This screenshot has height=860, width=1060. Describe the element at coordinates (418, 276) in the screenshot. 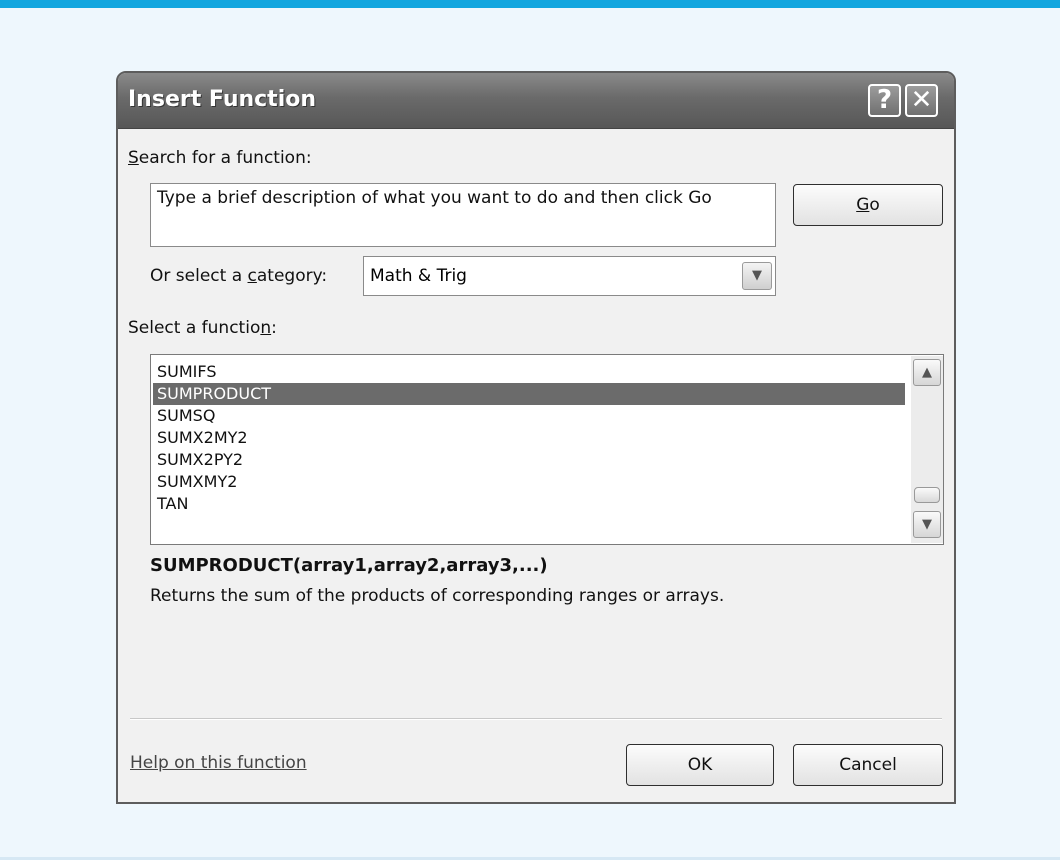

I see `category-selected-value: Math & Trig` at that location.